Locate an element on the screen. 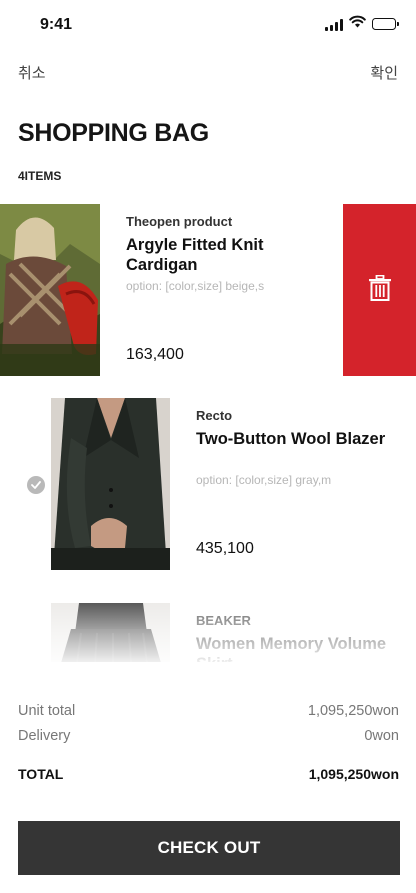 This screenshot has height=893, width=416. item-count: 4ITEMS is located at coordinates (40, 176).